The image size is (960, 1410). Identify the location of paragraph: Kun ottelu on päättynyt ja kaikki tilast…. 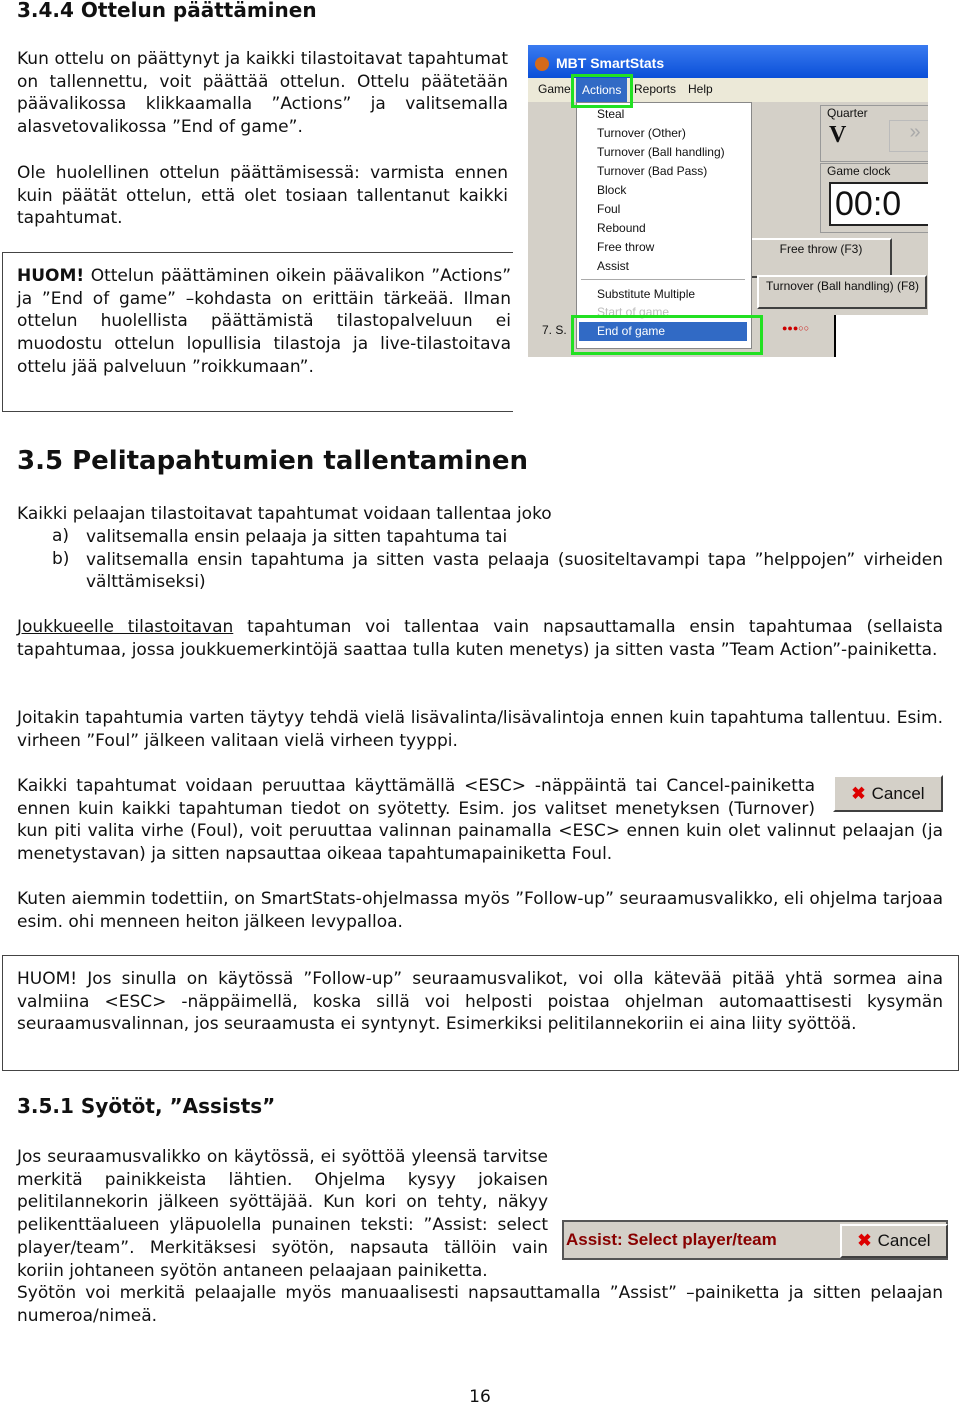
(262, 93).